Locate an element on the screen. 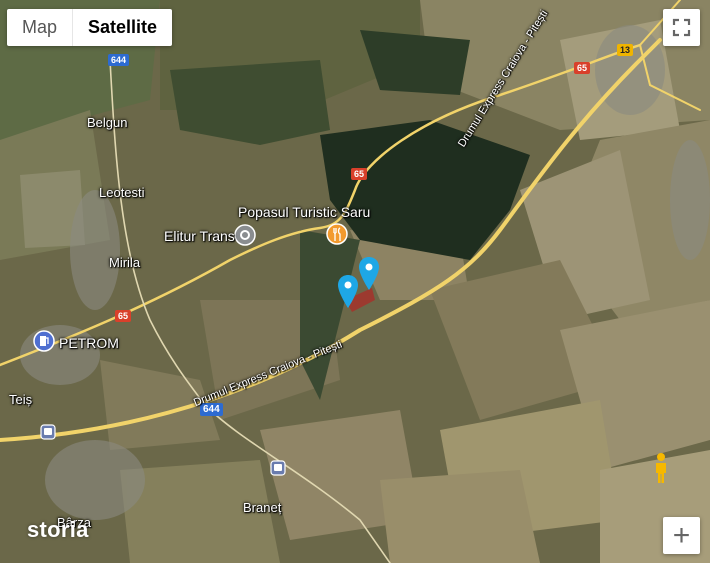 This screenshot has width=710, height=563. place-label-mirila: Mirila is located at coordinates (125, 262).